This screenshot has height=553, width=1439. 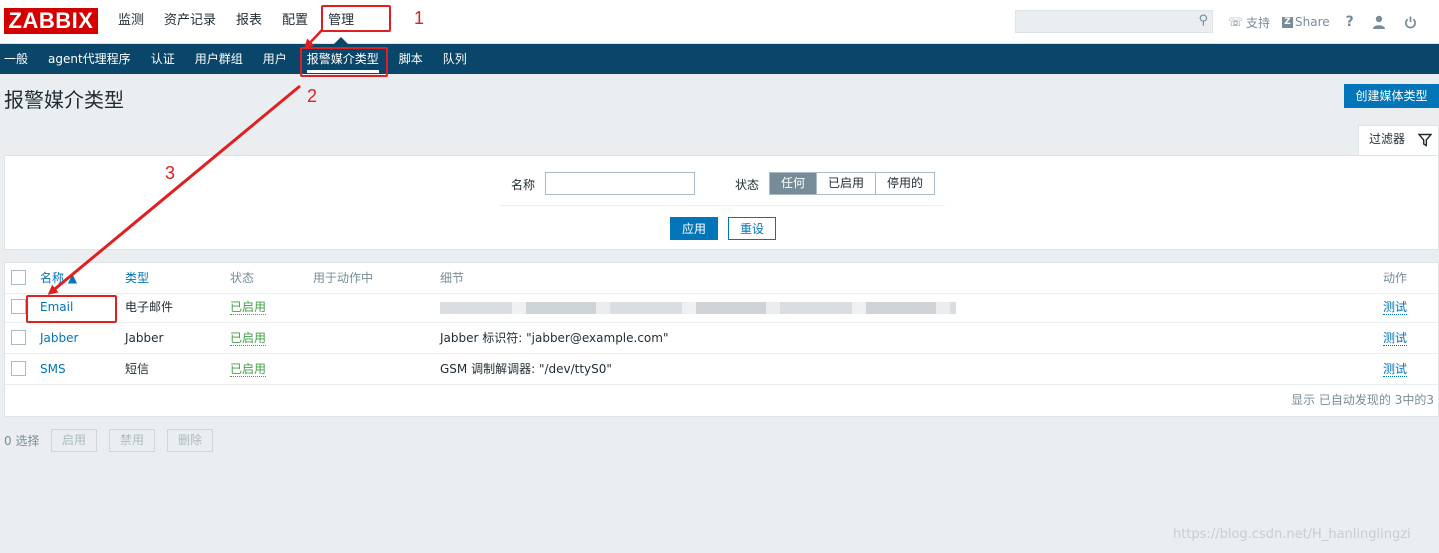 I want to click on nav-reports: 报表, so click(x=249, y=22).